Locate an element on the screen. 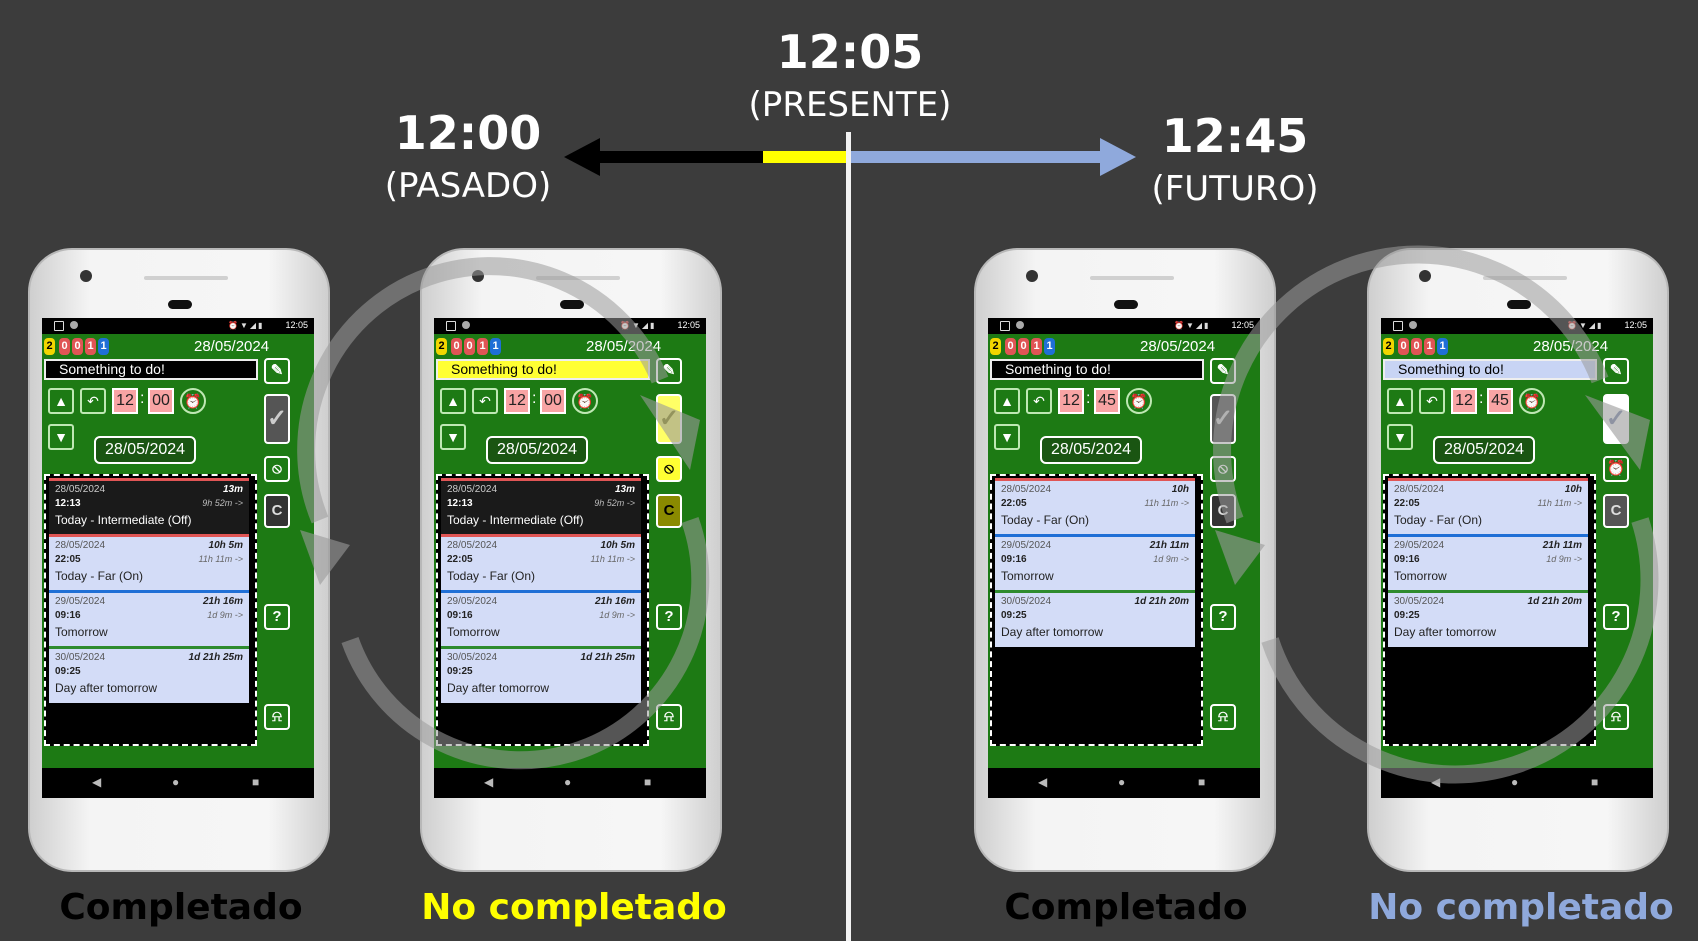 The image size is (1698, 941). present-label: (PRESENTE) is located at coordinates (850, 105).